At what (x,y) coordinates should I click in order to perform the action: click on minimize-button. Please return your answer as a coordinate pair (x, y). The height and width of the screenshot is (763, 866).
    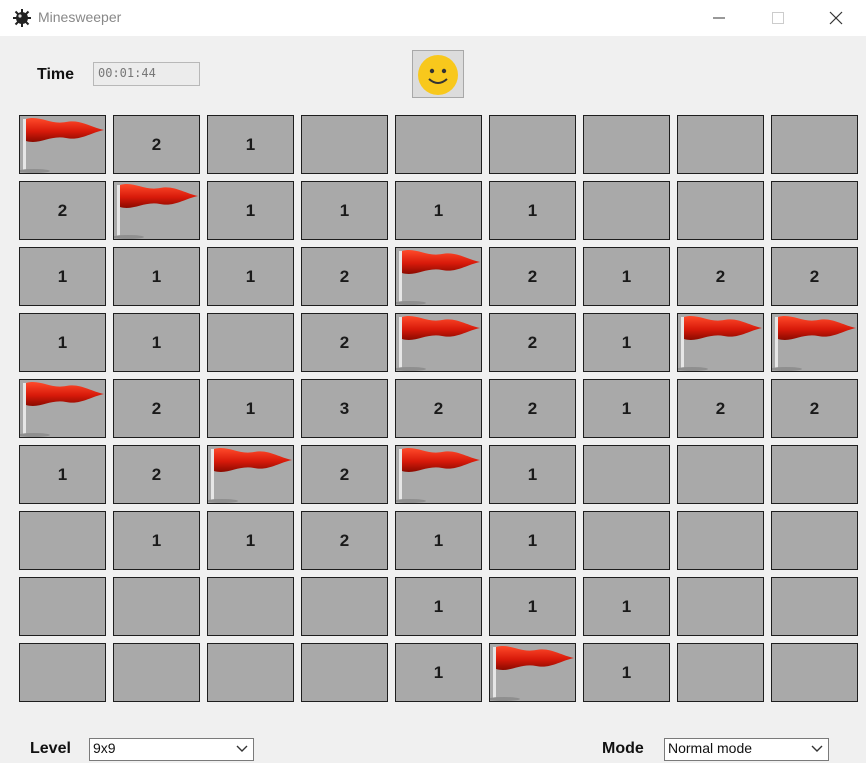
    Looking at the image, I should click on (719, 18).